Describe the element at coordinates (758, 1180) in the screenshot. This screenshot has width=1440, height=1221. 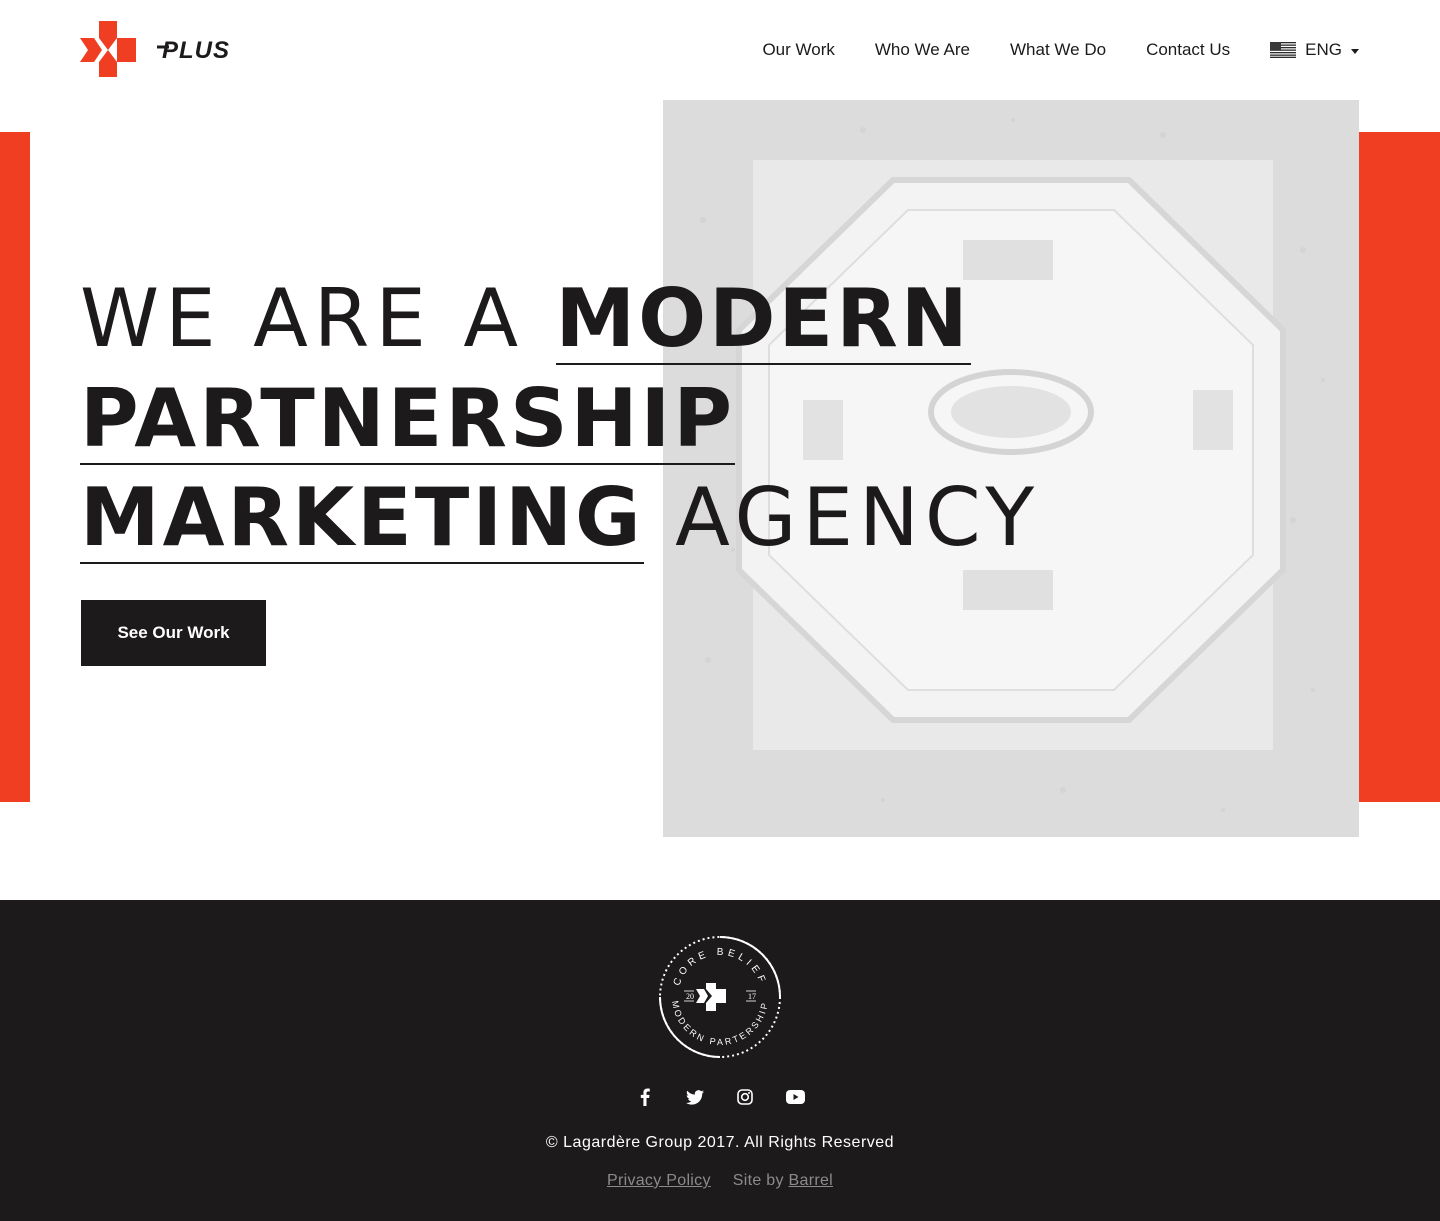
I see `site-by-label: Site by` at that location.